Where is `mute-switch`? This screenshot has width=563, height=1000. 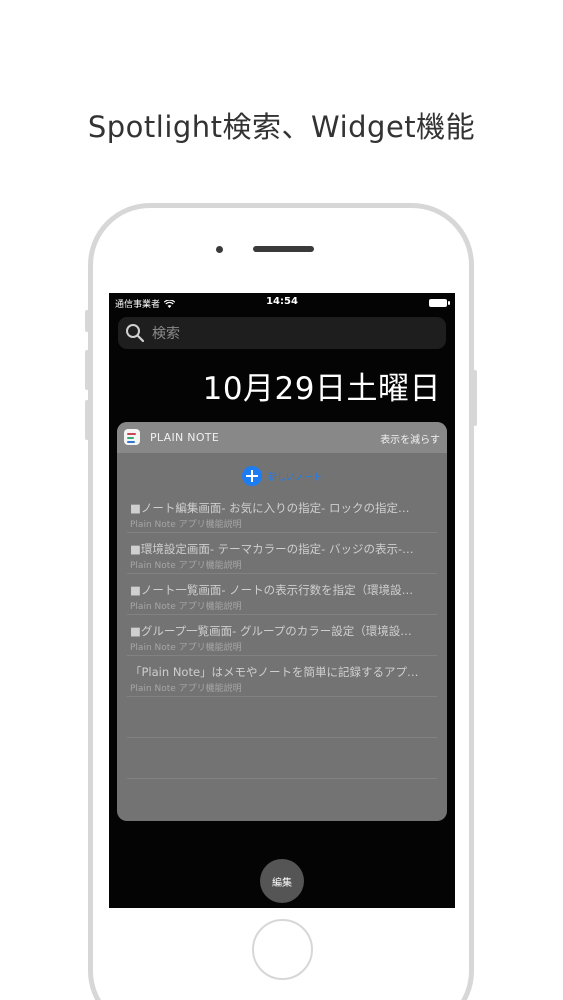 mute-switch is located at coordinates (87, 321).